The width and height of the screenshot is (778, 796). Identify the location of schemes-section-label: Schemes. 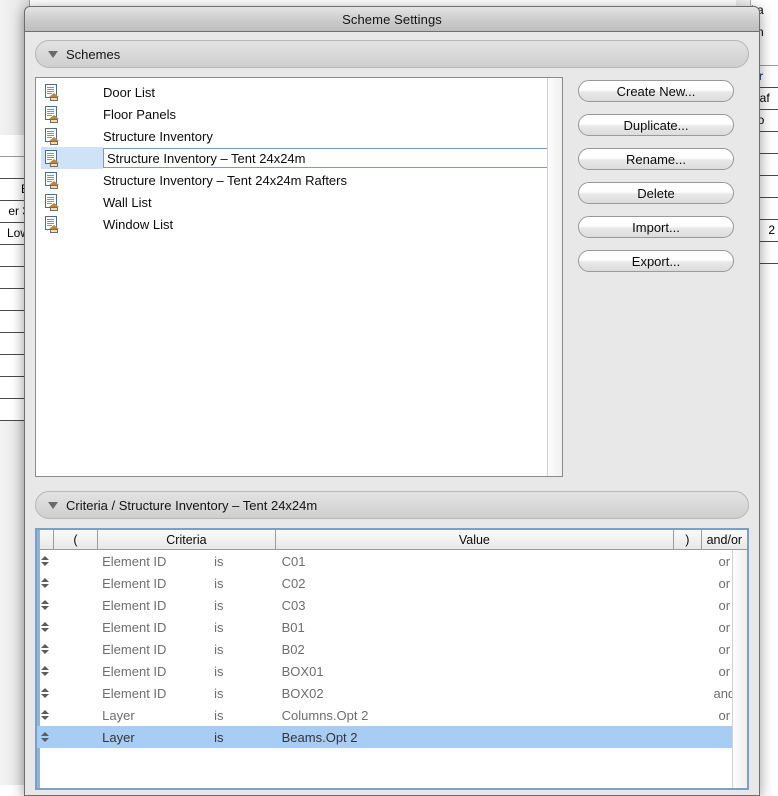
(93, 54).